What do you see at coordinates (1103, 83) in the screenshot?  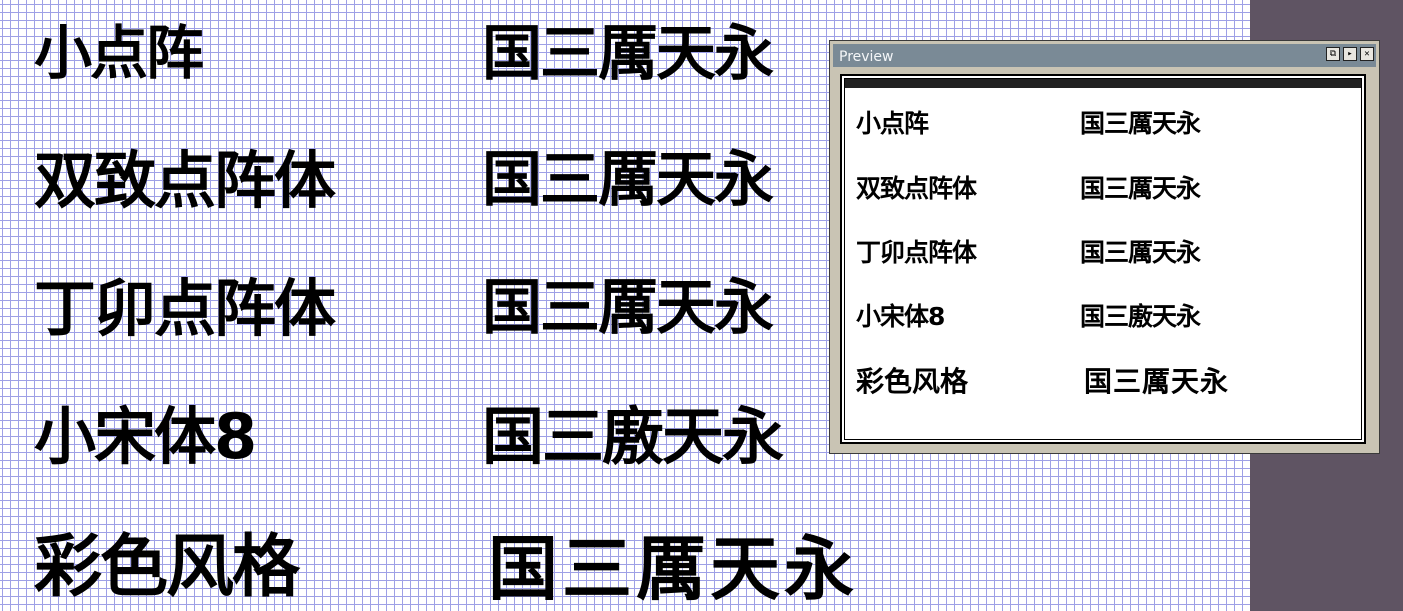 I see `preview-top-bar` at bounding box center [1103, 83].